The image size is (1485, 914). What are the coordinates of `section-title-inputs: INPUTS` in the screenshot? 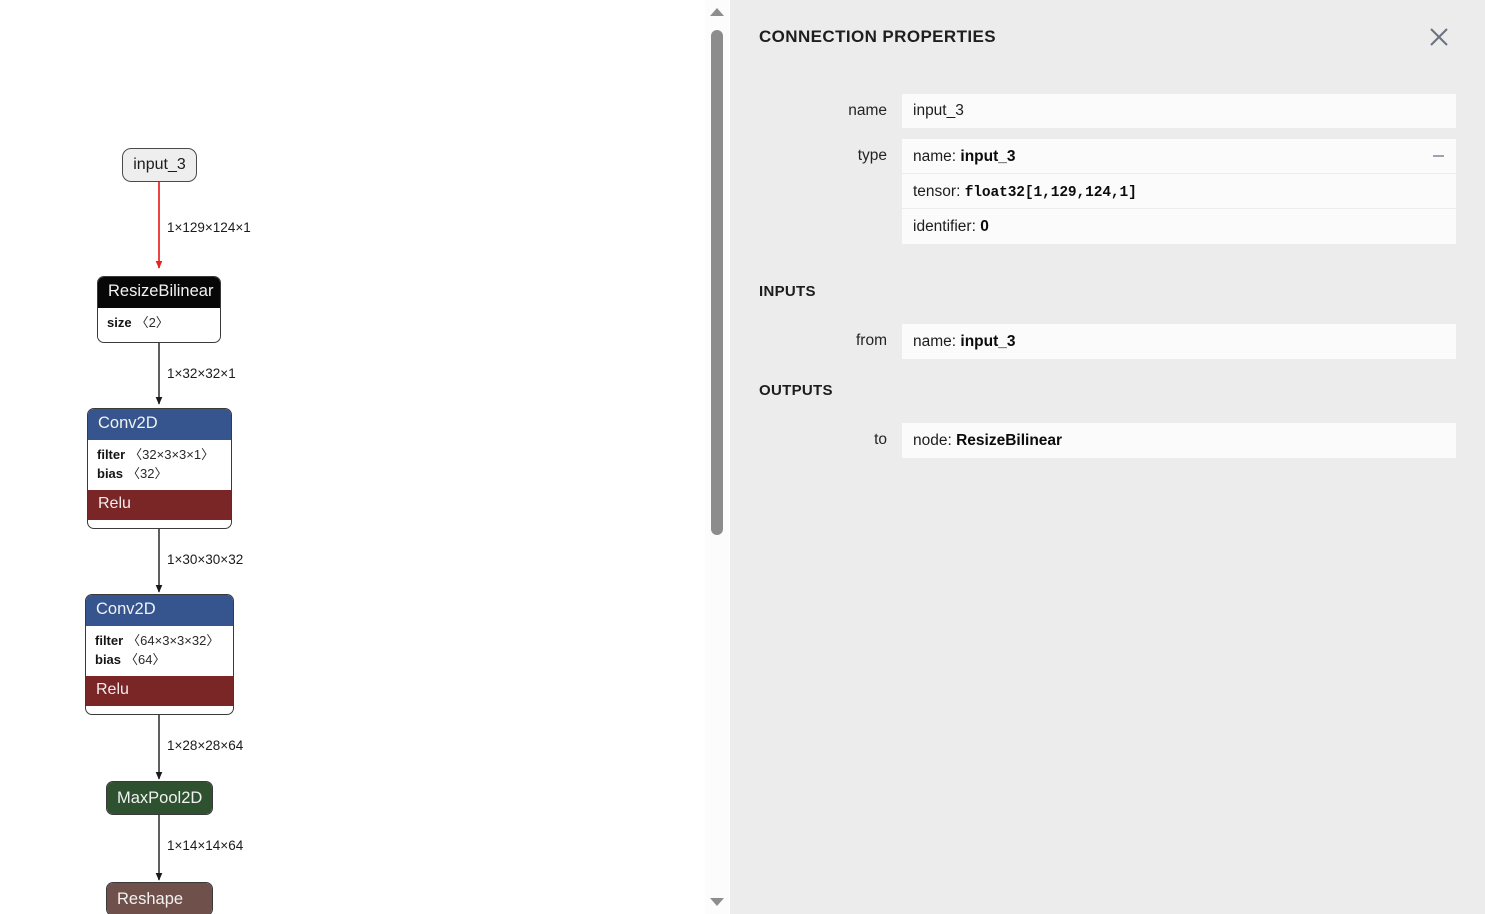 It's located at (787, 291).